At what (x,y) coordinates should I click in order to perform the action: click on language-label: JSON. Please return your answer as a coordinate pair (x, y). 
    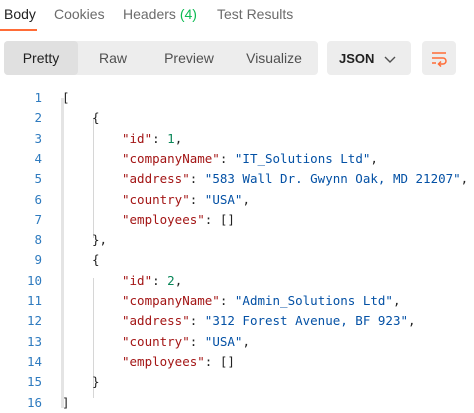
    Looking at the image, I should click on (357, 58).